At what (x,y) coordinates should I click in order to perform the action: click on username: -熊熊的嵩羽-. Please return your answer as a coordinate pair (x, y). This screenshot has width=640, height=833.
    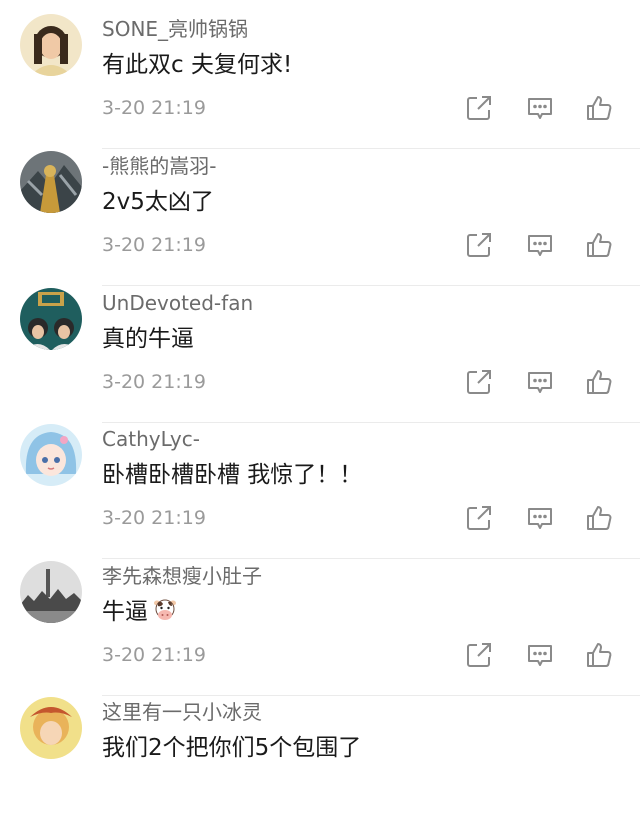
    Looking at the image, I should click on (159, 166).